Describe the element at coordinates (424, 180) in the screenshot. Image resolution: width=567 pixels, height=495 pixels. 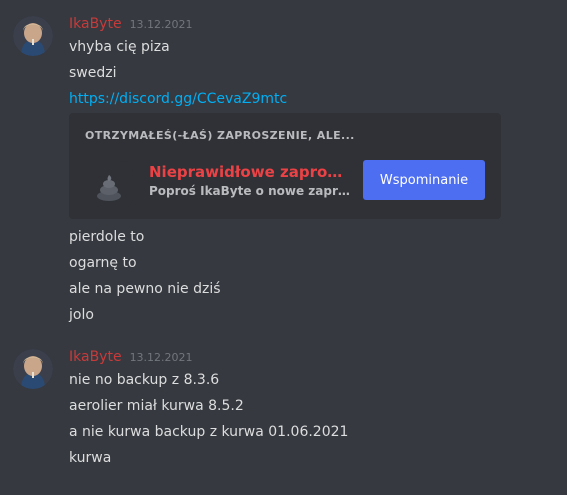
I see `mention-button: Wspominanie` at that location.